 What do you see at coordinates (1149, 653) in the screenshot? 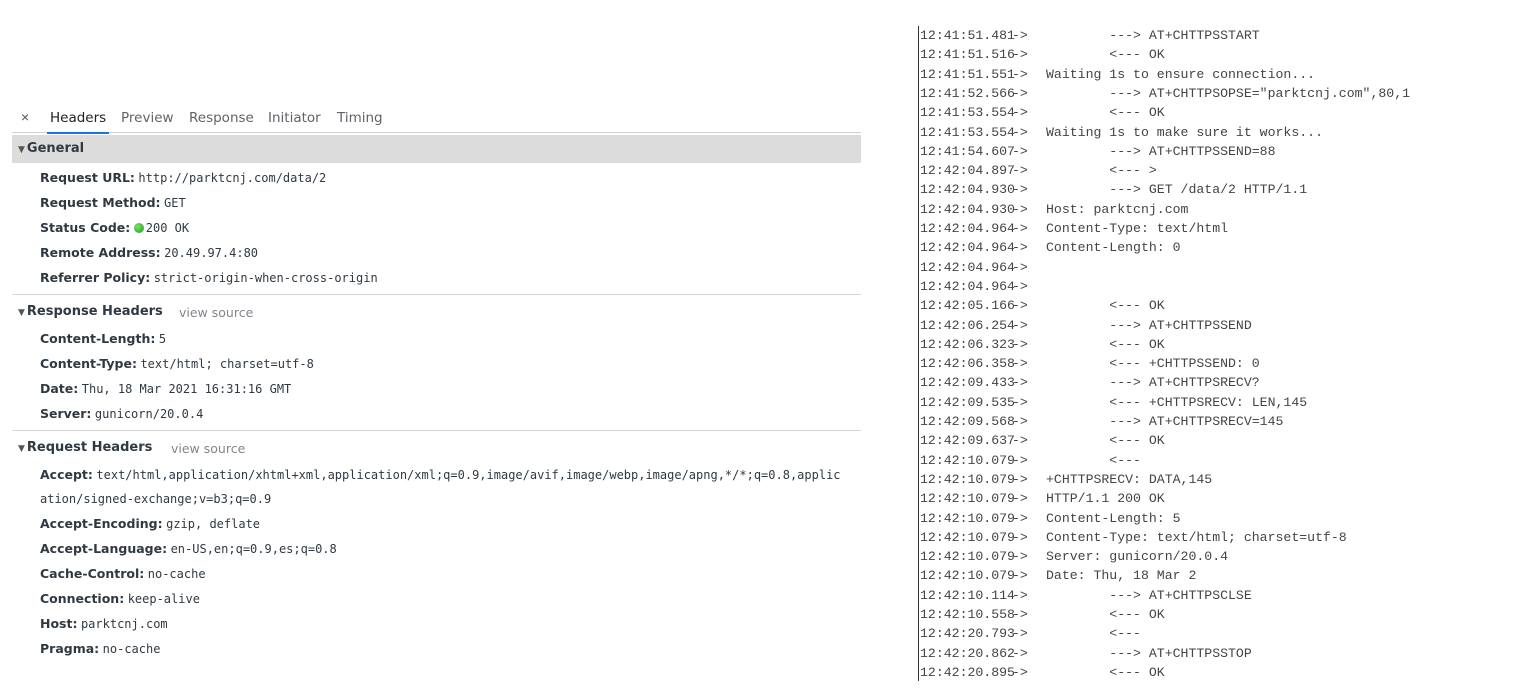
I see `log-message: ---> AT+CHTTPSSTOP` at bounding box center [1149, 653].